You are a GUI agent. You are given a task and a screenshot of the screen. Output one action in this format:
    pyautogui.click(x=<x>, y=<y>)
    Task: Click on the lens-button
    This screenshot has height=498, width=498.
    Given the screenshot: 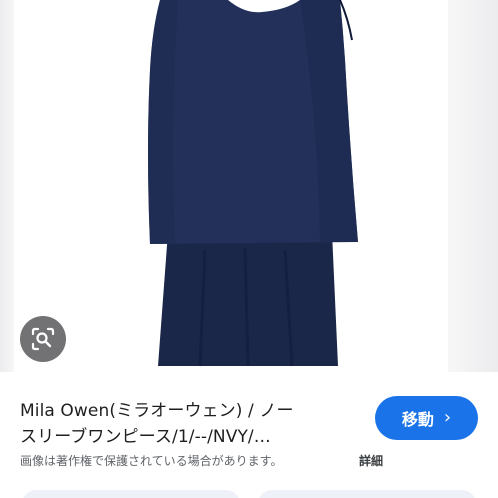 What is the action you would take?
    pyautogui.click(x=43, y=339)
    